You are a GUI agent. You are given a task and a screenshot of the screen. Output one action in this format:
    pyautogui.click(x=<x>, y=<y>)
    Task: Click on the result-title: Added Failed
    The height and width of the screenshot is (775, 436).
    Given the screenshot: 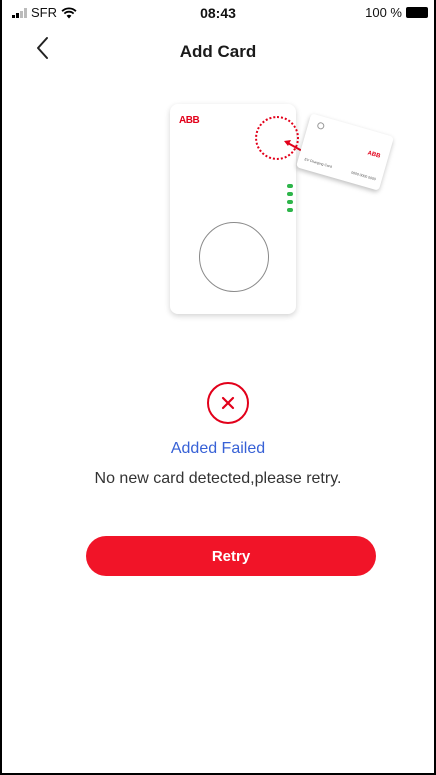 What is the action you would take?
    pyautogui.click(x=218, y=448)
    